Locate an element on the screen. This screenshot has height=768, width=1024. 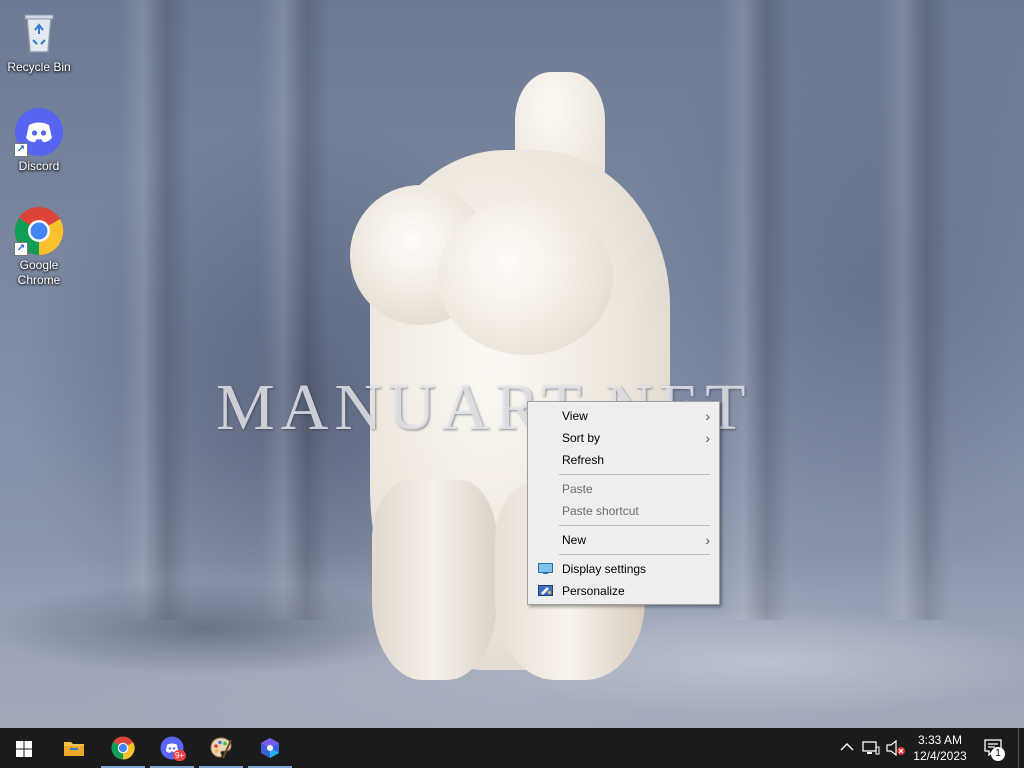
network-icon is located at coordinates (871, 748).